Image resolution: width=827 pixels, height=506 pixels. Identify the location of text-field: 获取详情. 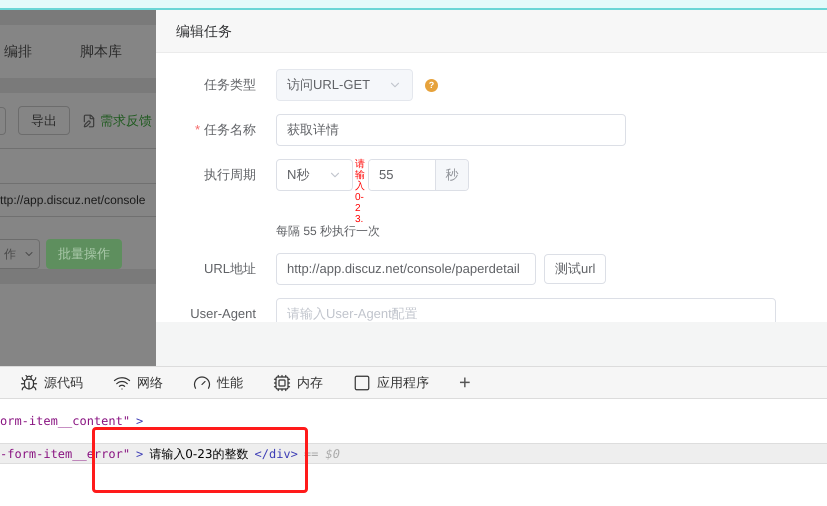
(451, 130).